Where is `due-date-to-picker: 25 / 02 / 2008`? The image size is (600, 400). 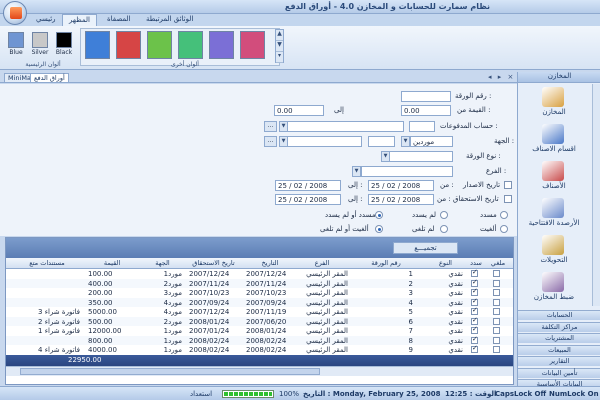 due-date-to-picker: 25 / 02 / 2008 is located at coordinates (308, 199).